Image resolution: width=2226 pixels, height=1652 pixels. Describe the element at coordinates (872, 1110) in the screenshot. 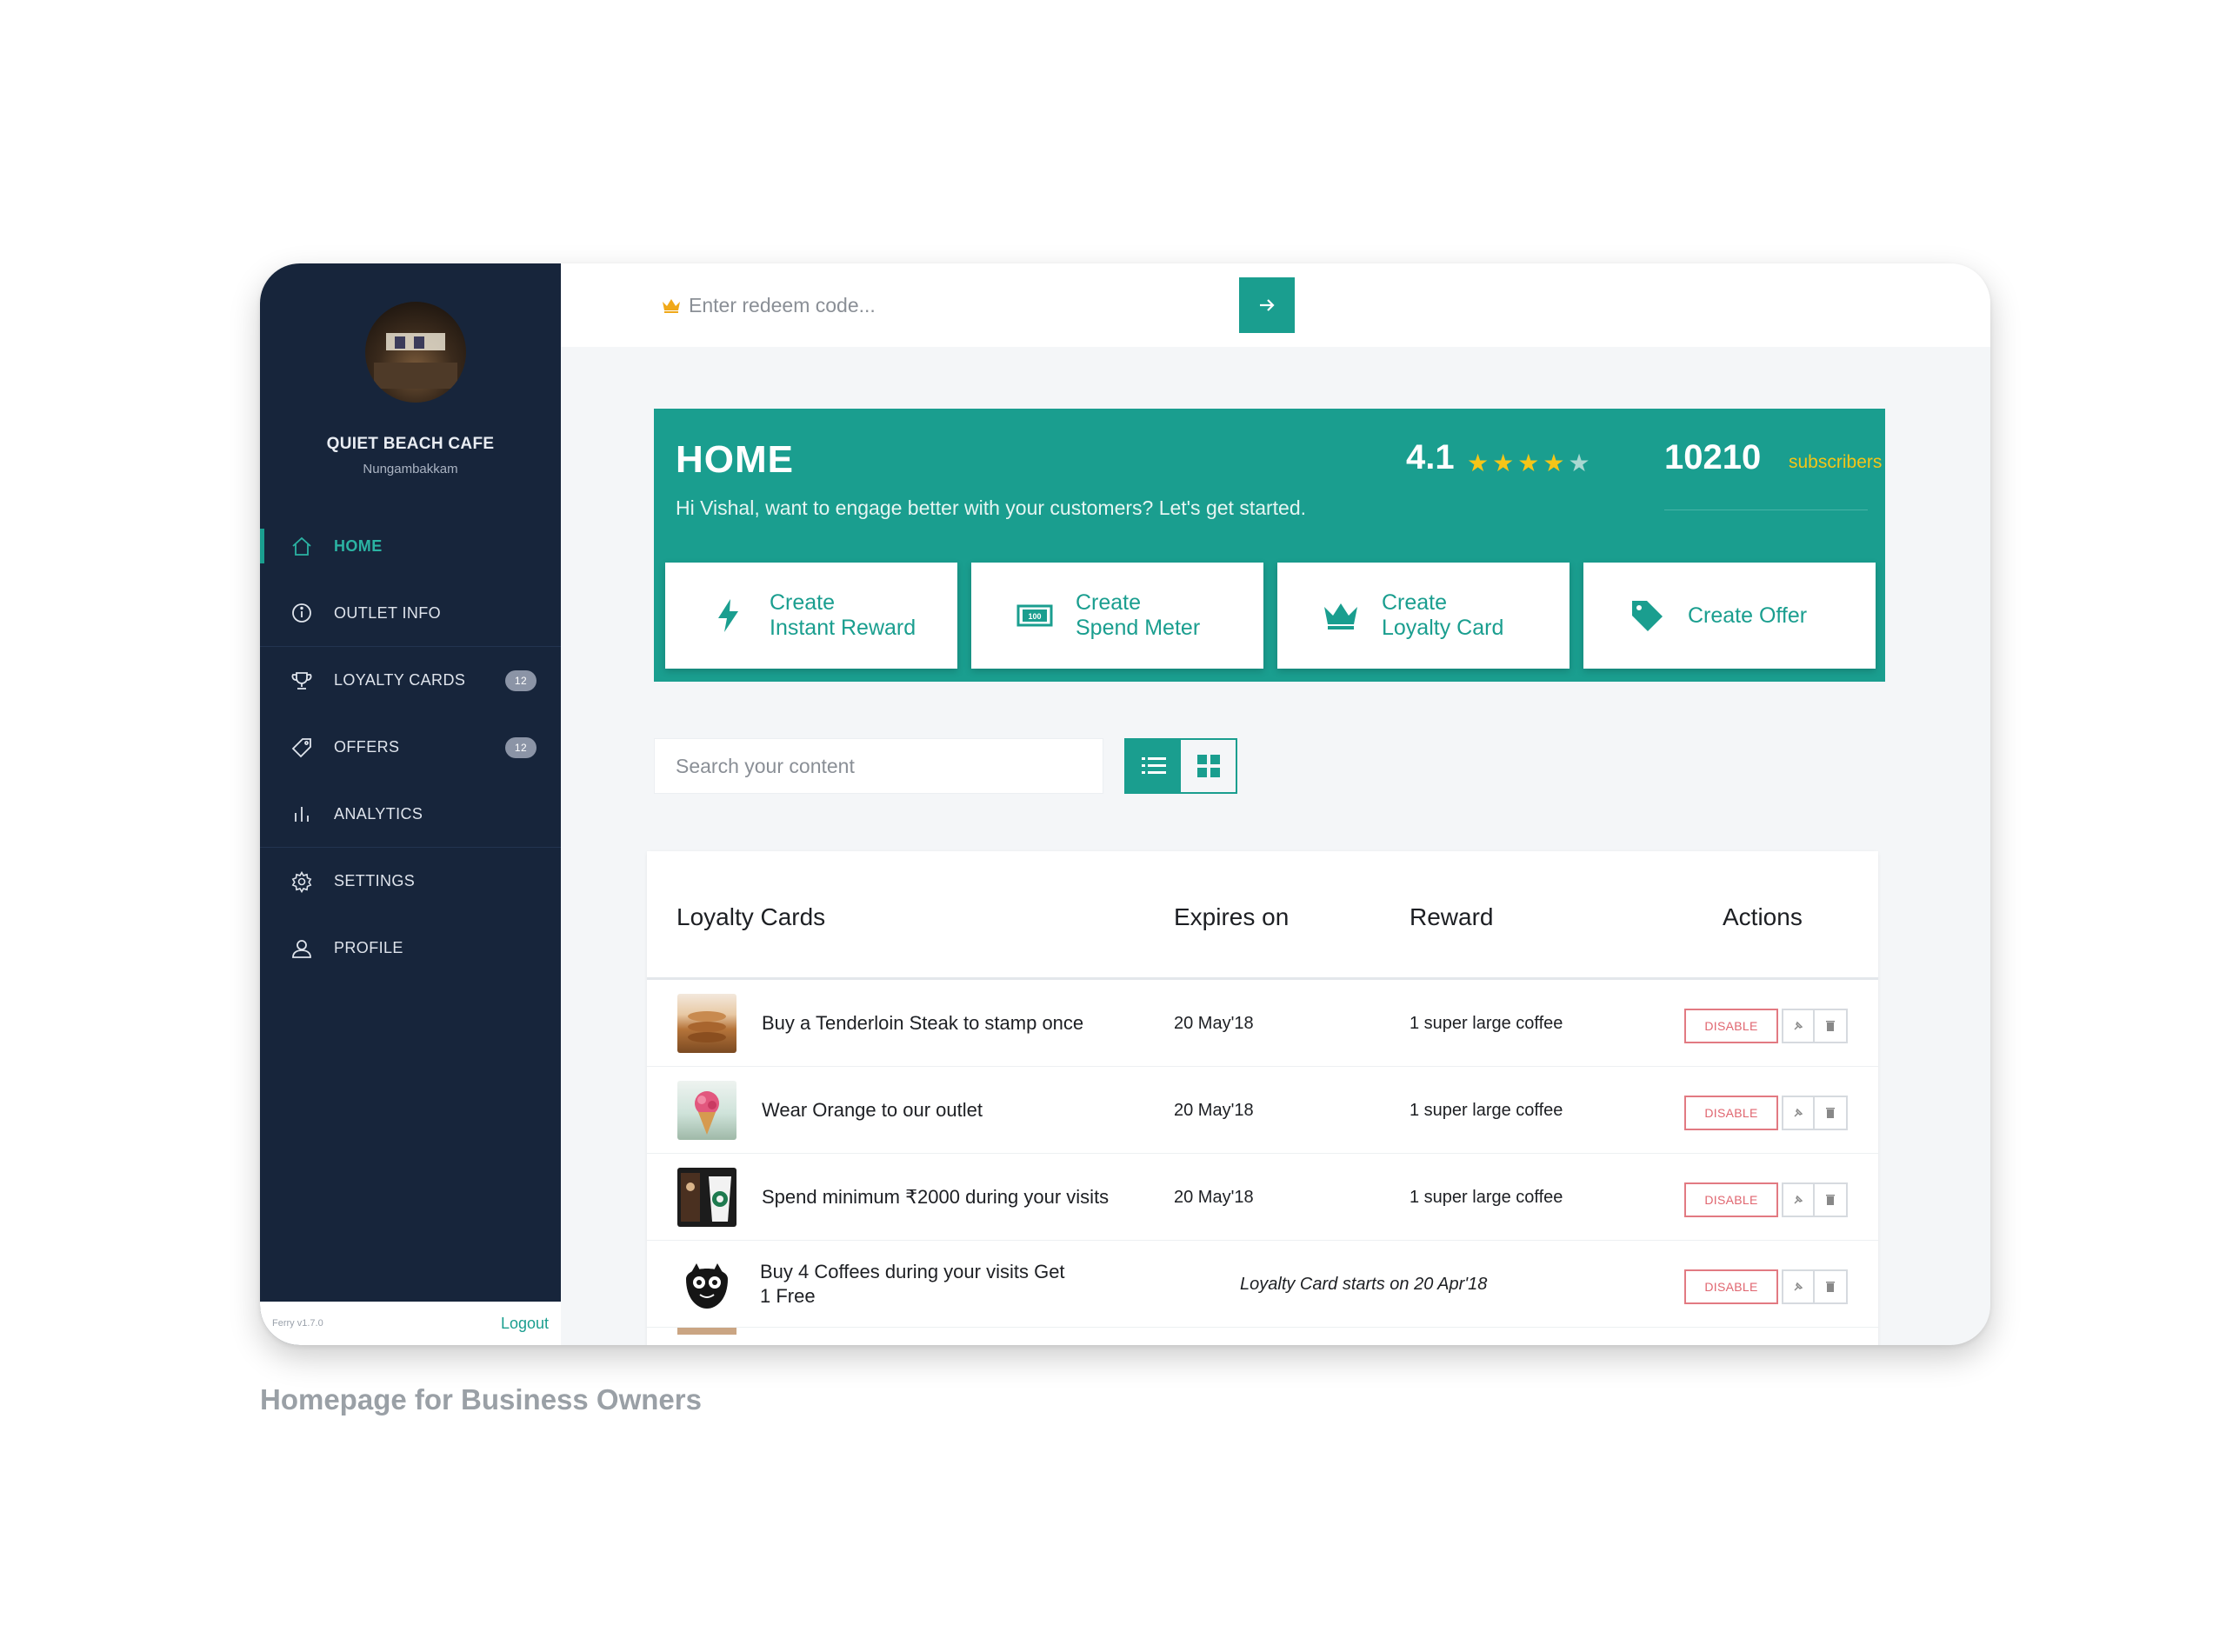

I see `card-title: Wear Orange to our outlet` at that location.